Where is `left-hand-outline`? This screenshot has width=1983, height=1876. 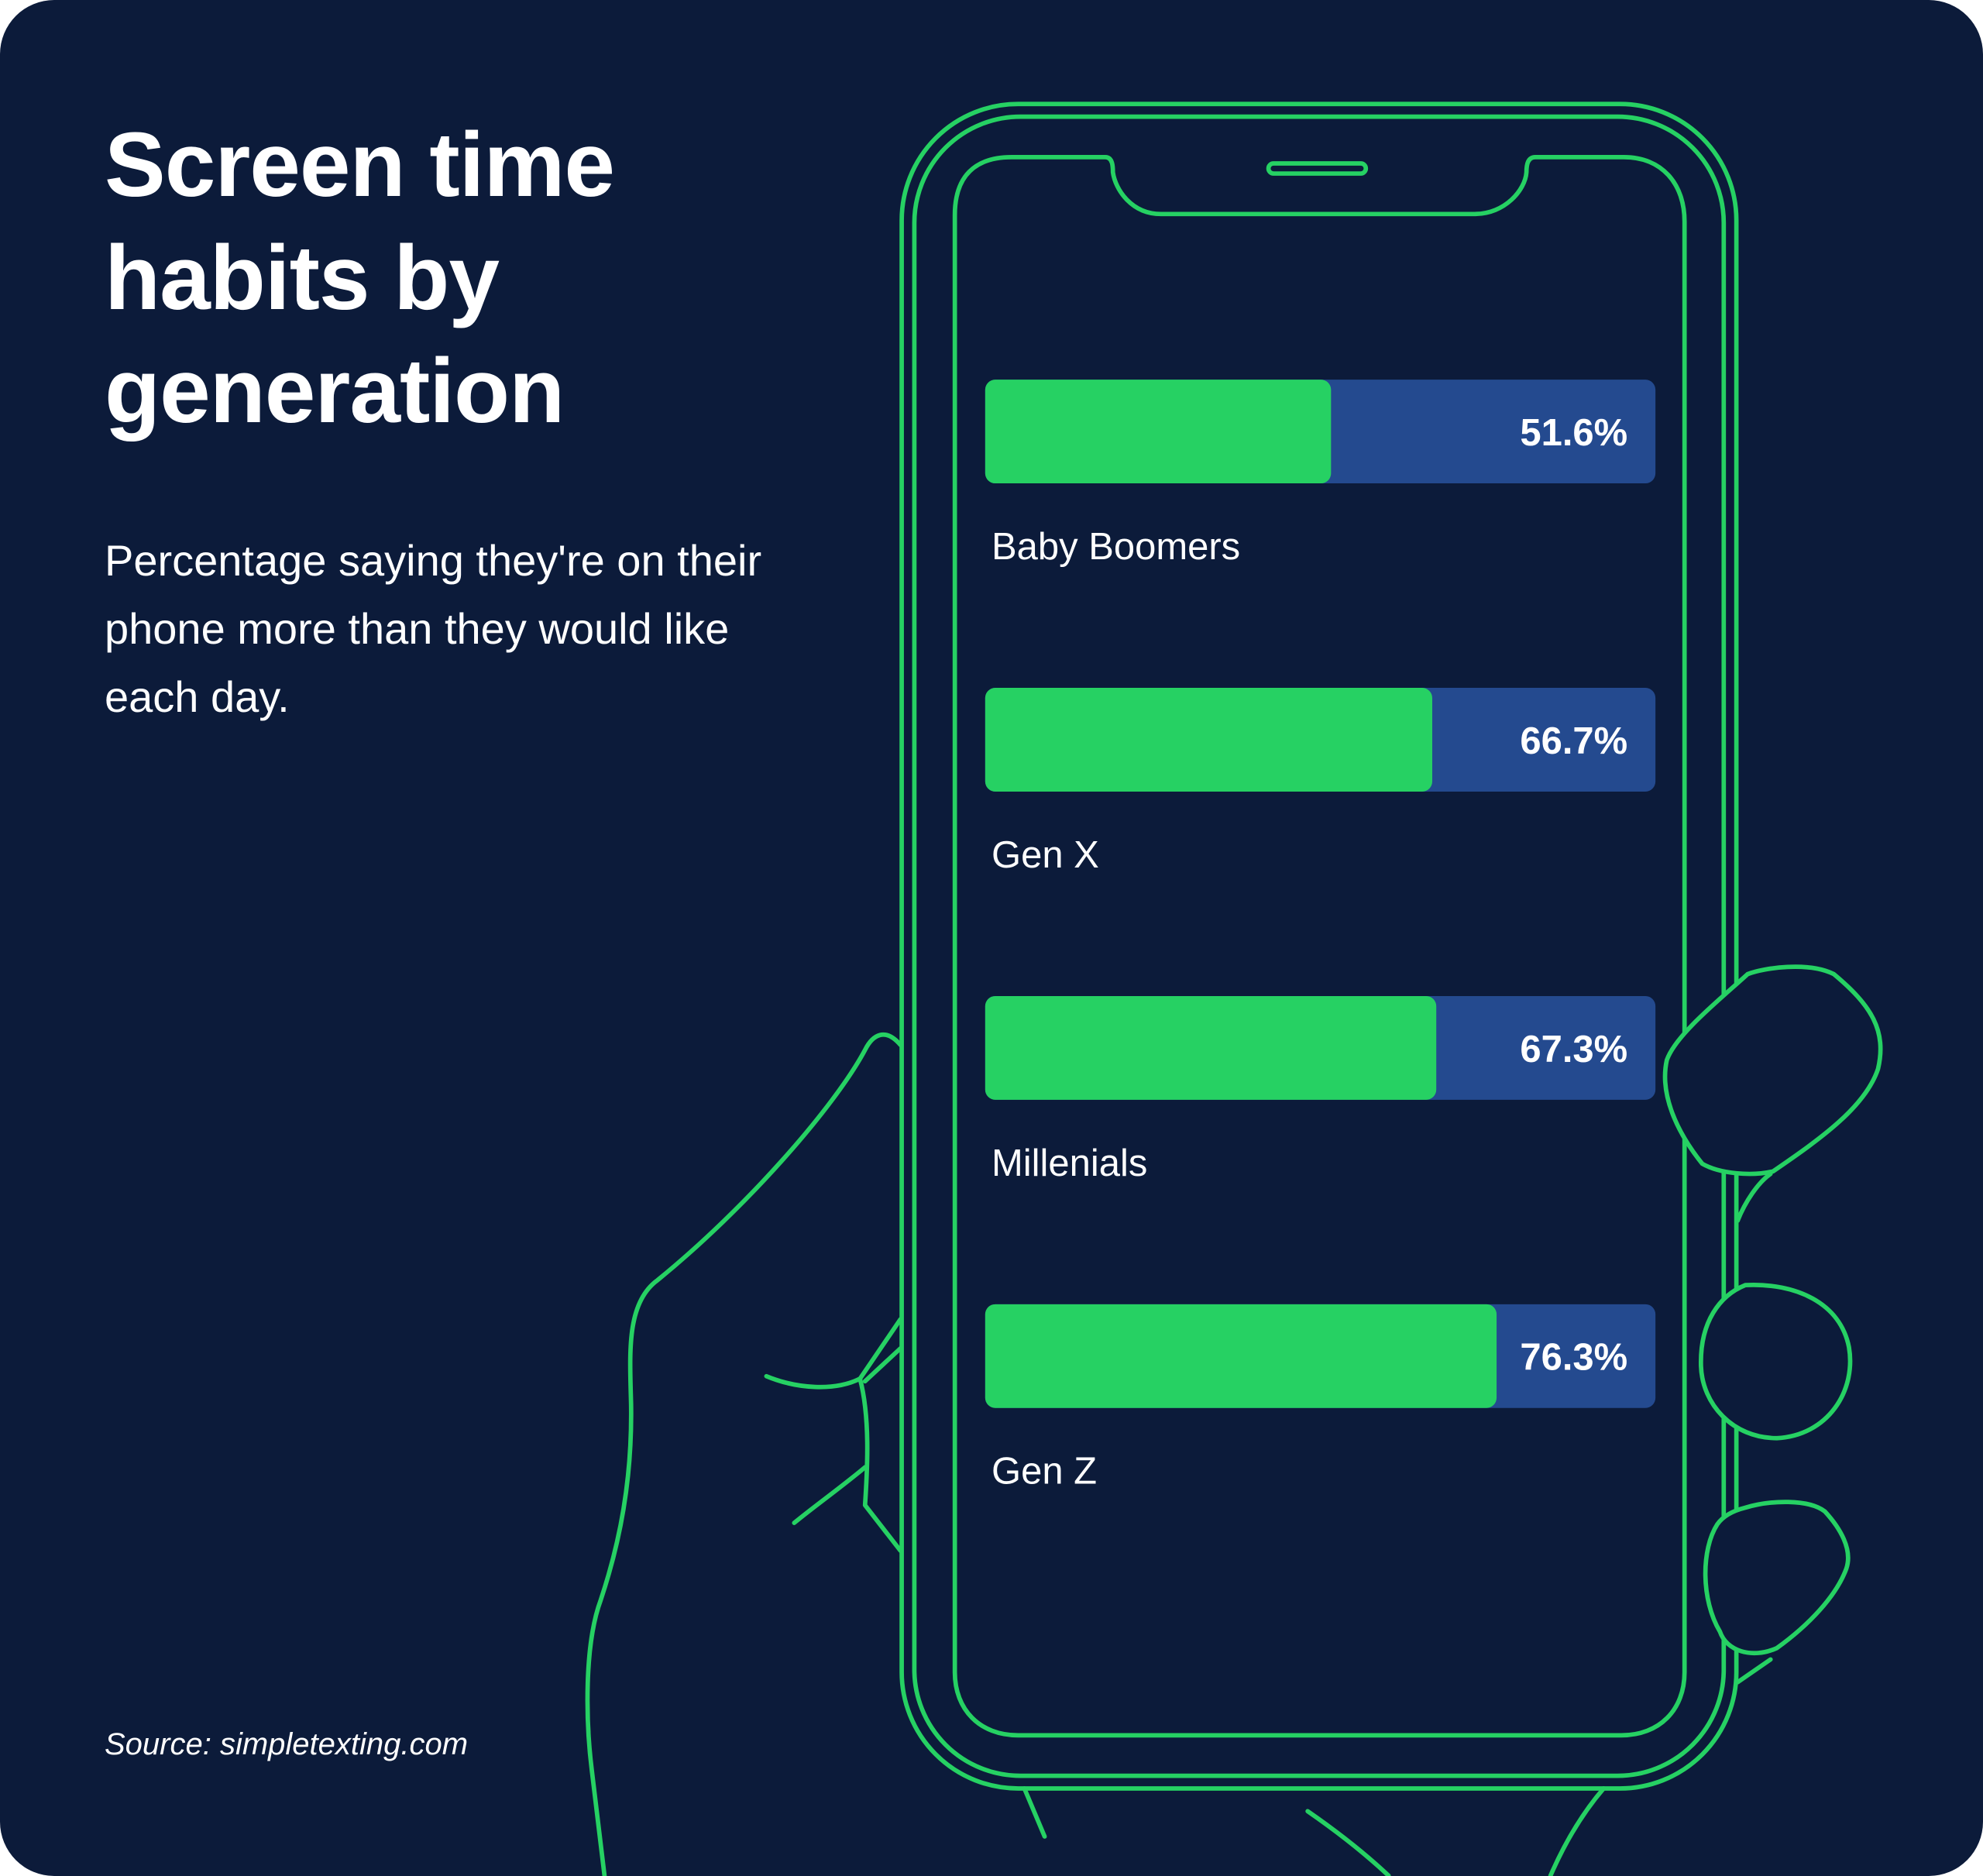 left-hand-outline is located at coordinates (744, 1454).